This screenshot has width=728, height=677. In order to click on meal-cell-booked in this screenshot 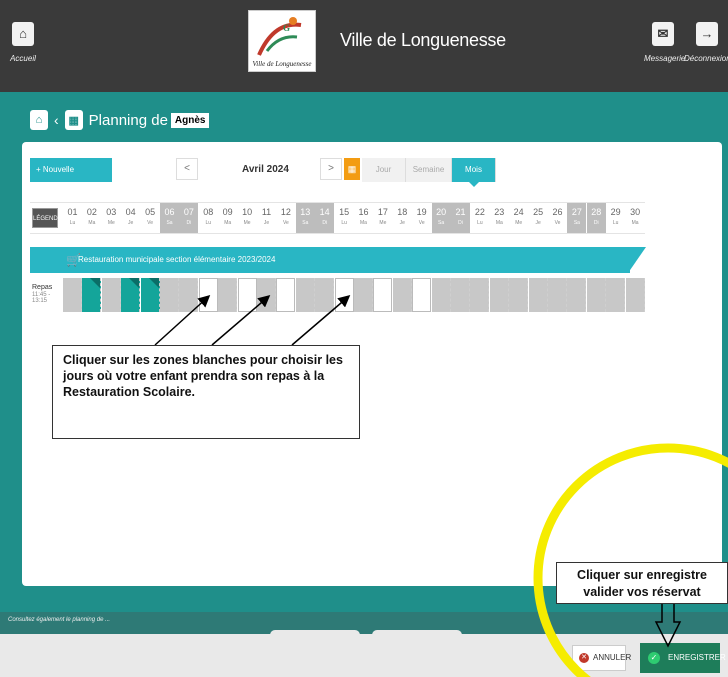, I will do `click(92, 295)`.